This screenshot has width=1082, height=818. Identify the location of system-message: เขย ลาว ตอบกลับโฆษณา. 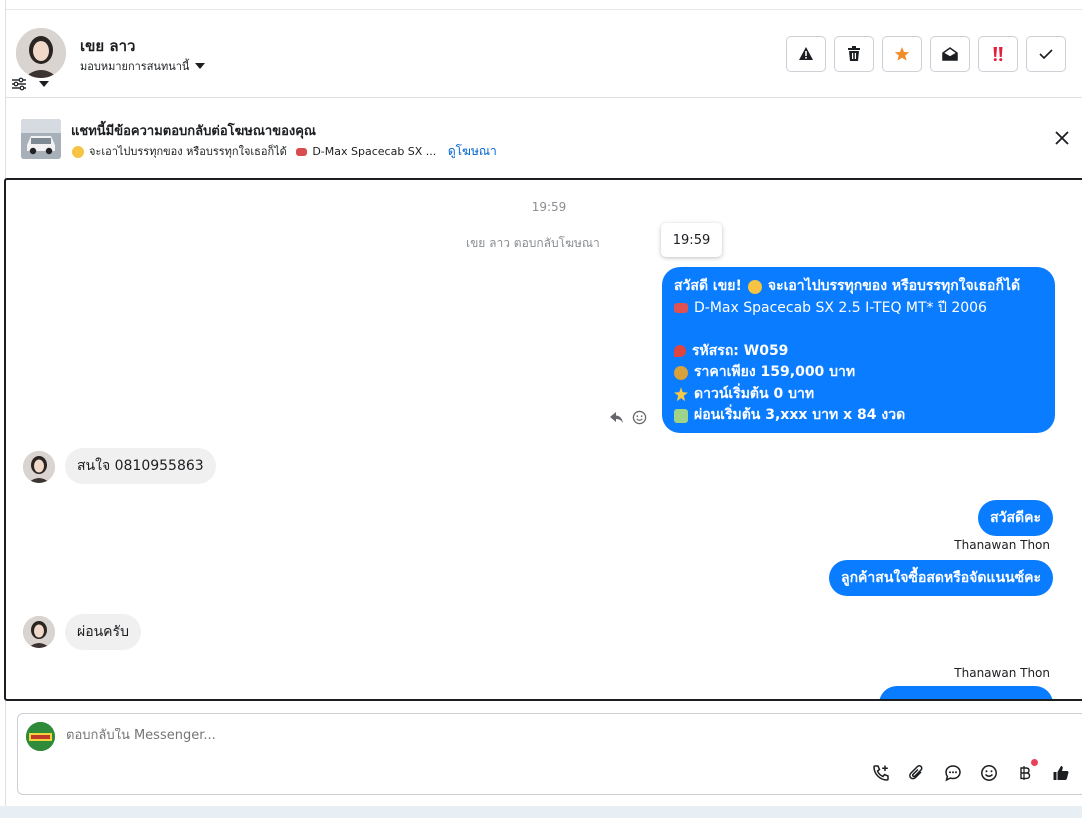
(533, 243).